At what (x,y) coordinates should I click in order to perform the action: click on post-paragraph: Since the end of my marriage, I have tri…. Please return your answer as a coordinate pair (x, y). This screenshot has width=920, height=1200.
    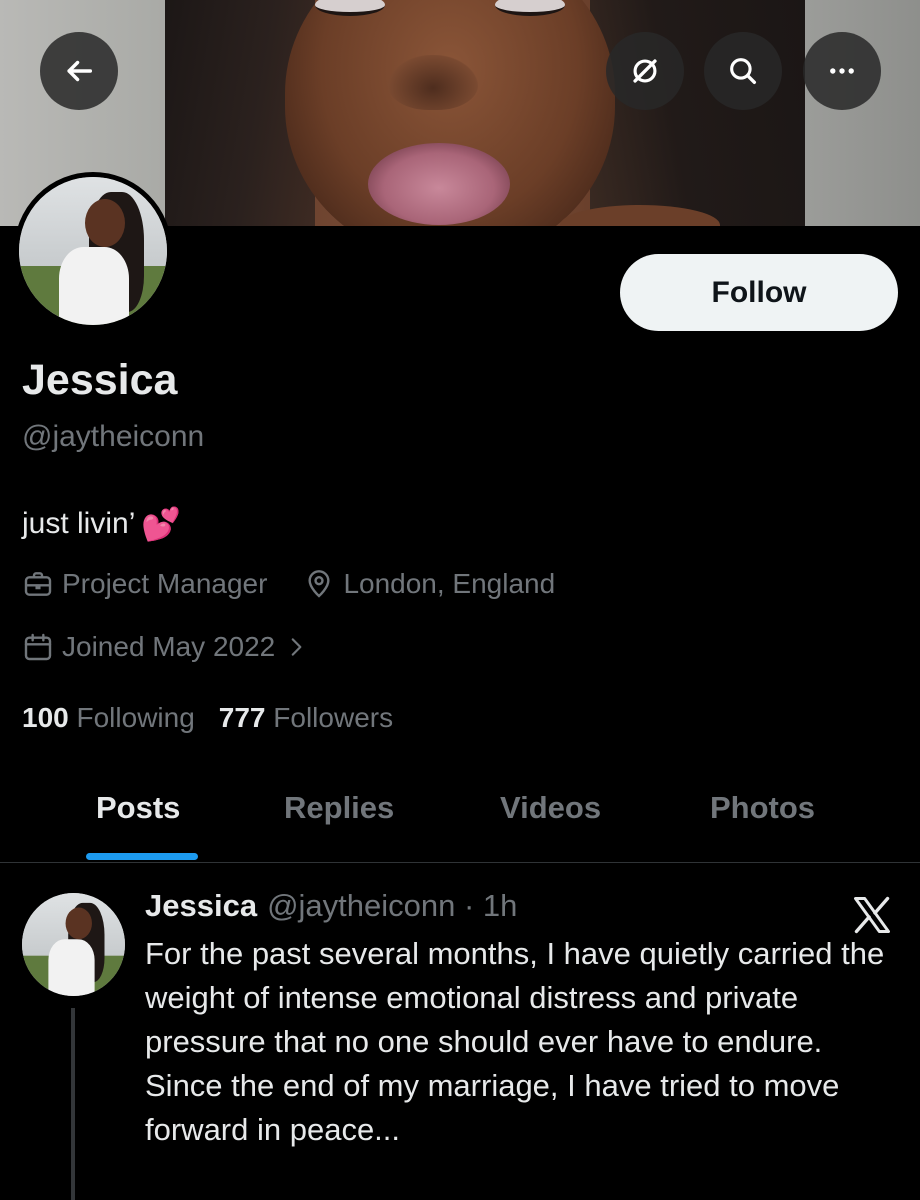
    Looking at the image, I should click on (492, 1107).